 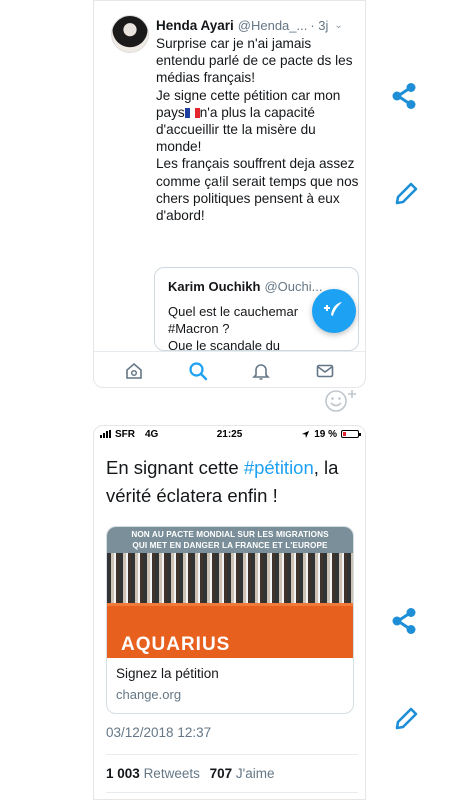 I want to click on tweet-stats: 1 003 Retweets 707 J'aime, so click(x=232, y=767).